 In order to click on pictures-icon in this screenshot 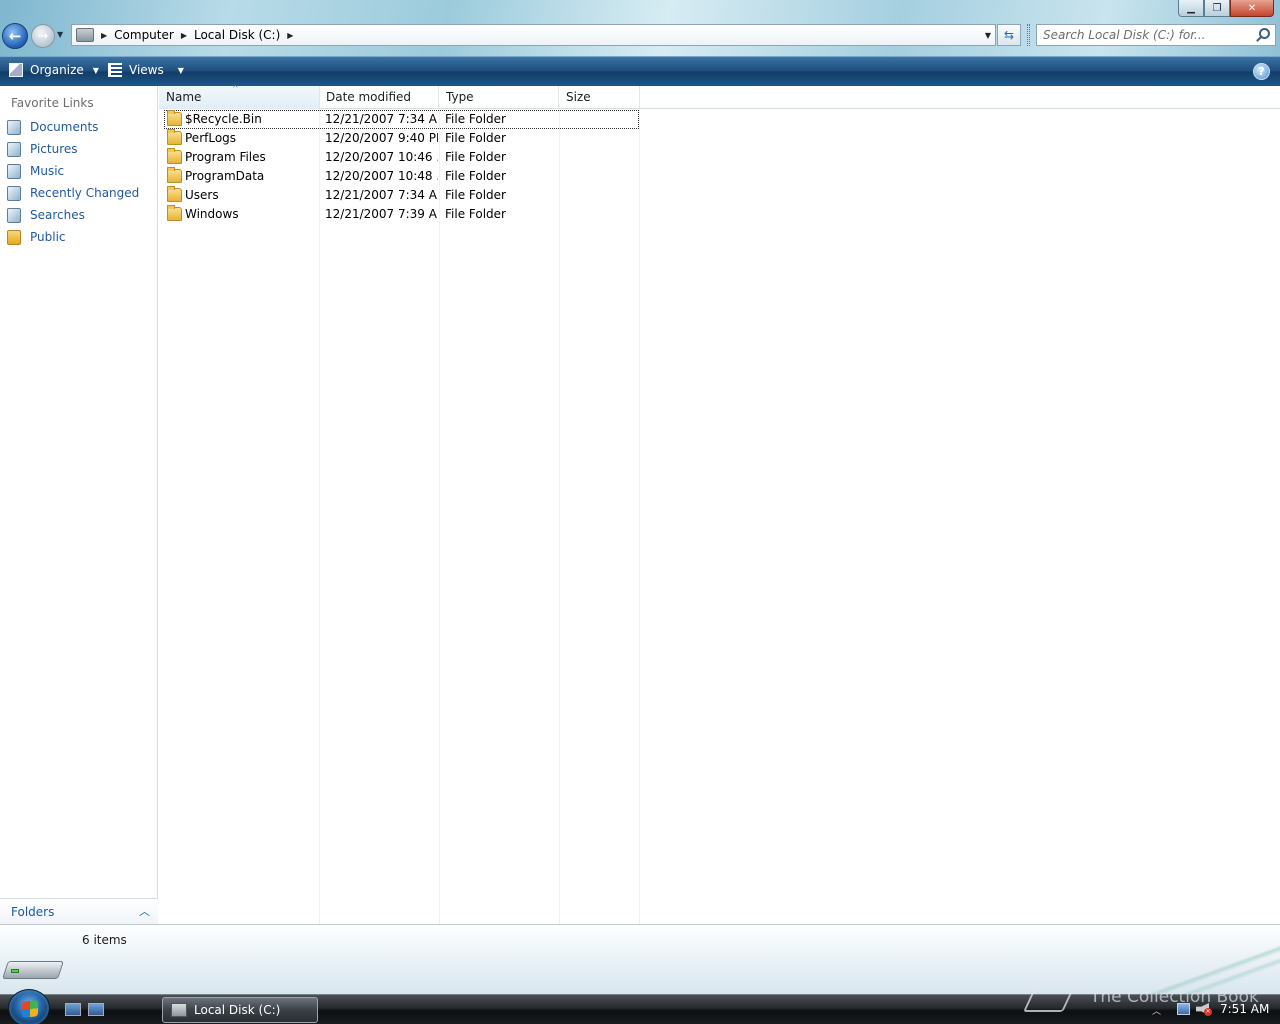, I will do `click(14, 149)`.